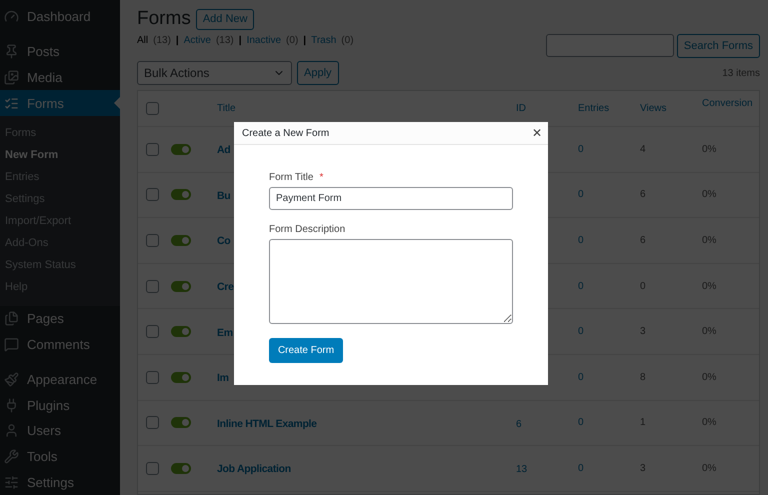 The width and height of the screenshot is (768, 495). What do you see at coordinates (519, 424) in the screenshot?
I see `table-cell: 6` at bounding box center [519, 424].